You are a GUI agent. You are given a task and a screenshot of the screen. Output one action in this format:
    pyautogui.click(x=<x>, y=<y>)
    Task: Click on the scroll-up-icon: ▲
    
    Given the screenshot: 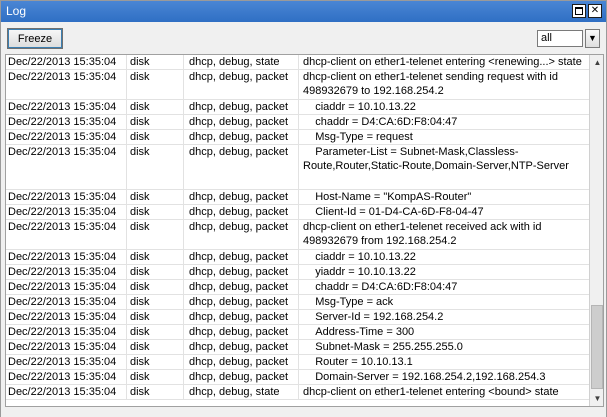 What is the action you would take?
    pyautogui.click(x=596, y=62)
    